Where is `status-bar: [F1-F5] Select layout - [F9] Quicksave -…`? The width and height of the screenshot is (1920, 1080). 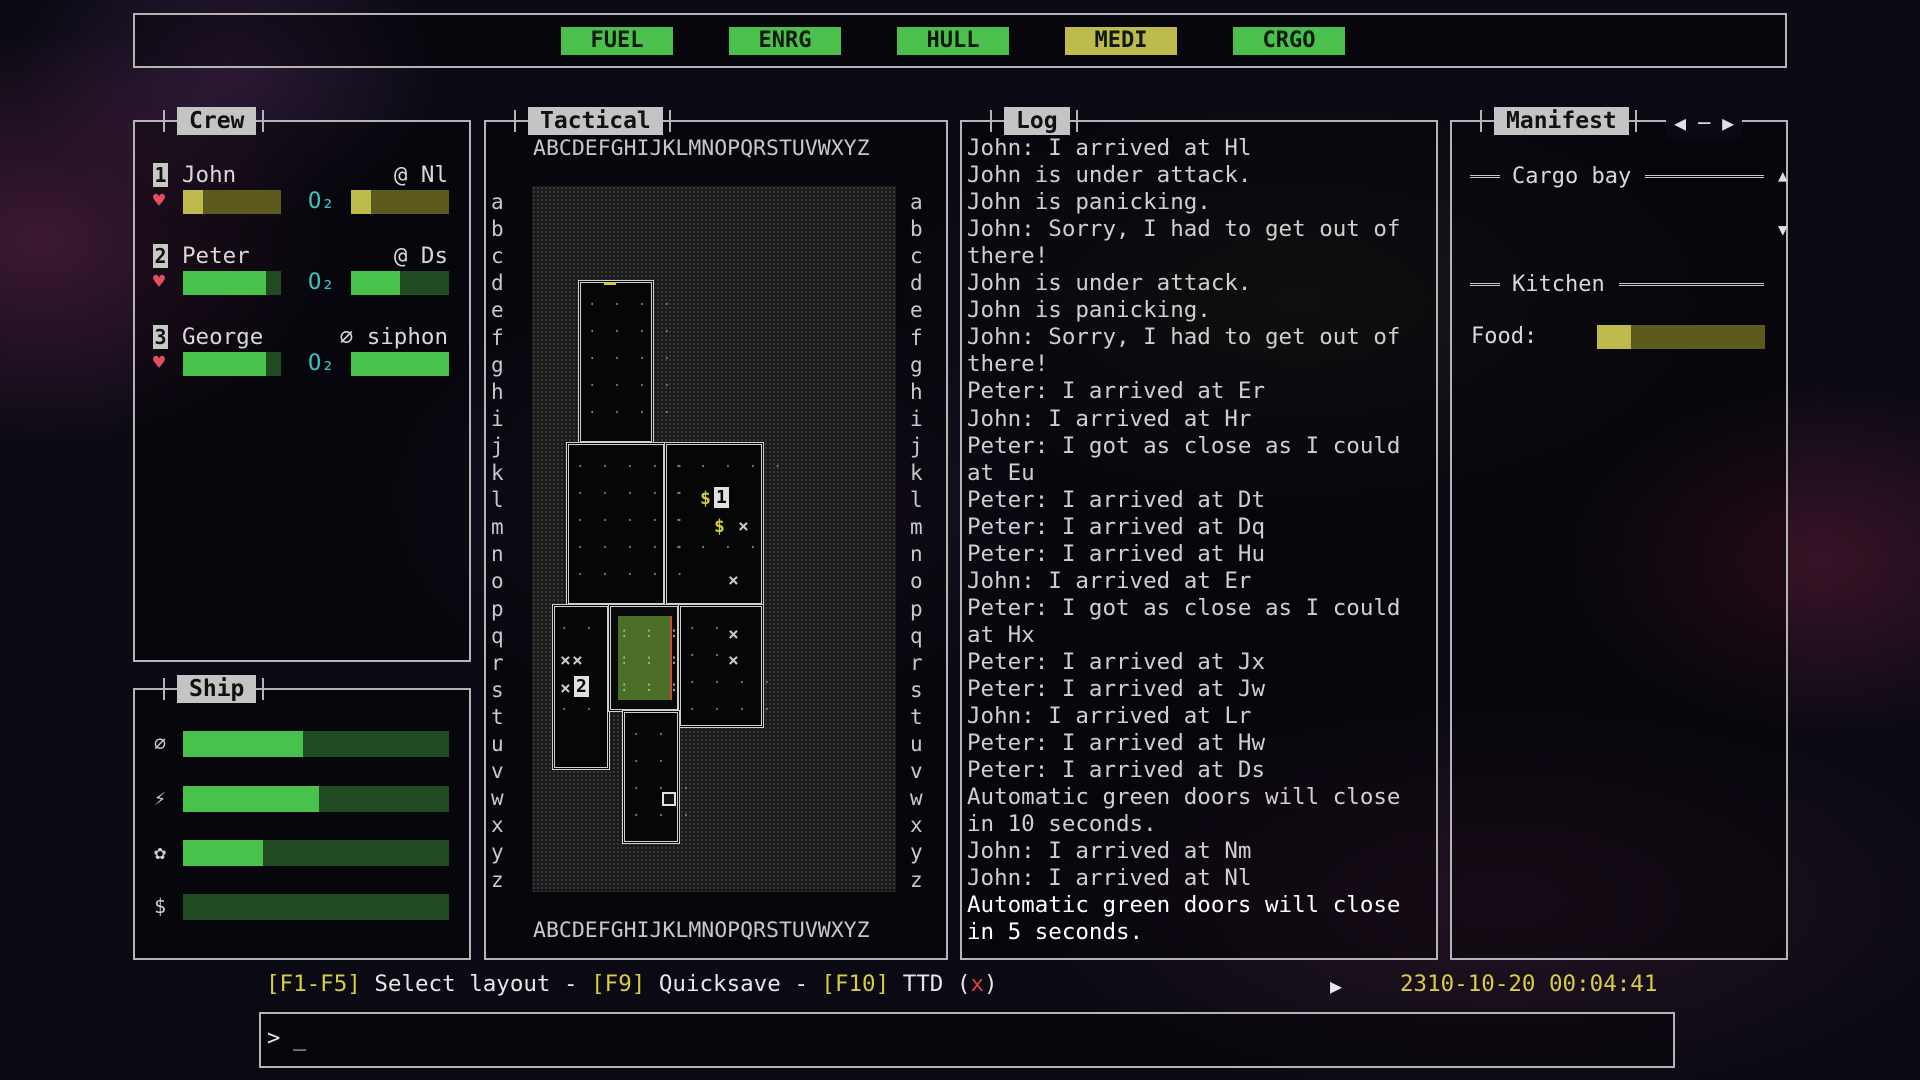
status-bar: [F1-F5] Select layout - [F9] Quicksave -… is located at coordinates (632, 984).